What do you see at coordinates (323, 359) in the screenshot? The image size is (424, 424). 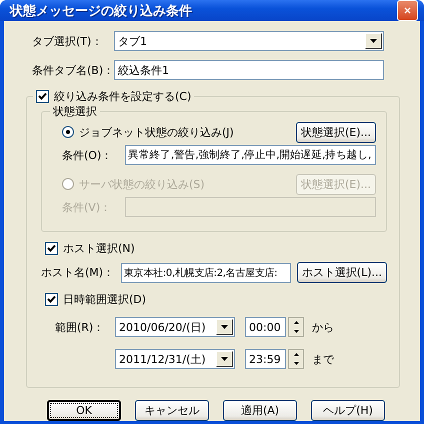 I see `range-suffix: まで` at bounding box center [323, 359].